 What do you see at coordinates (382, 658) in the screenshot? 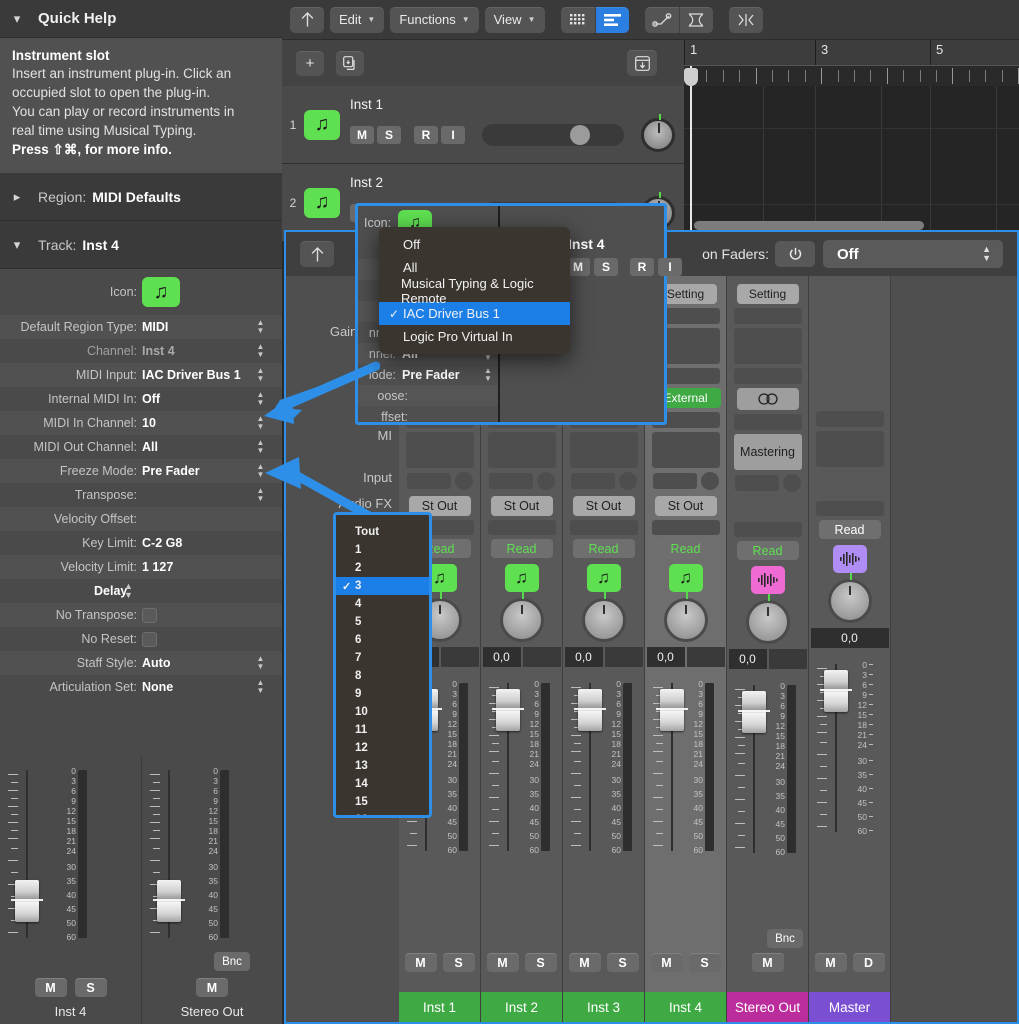
I see `channel-item-7: 7` at bounding box center [382, 658].